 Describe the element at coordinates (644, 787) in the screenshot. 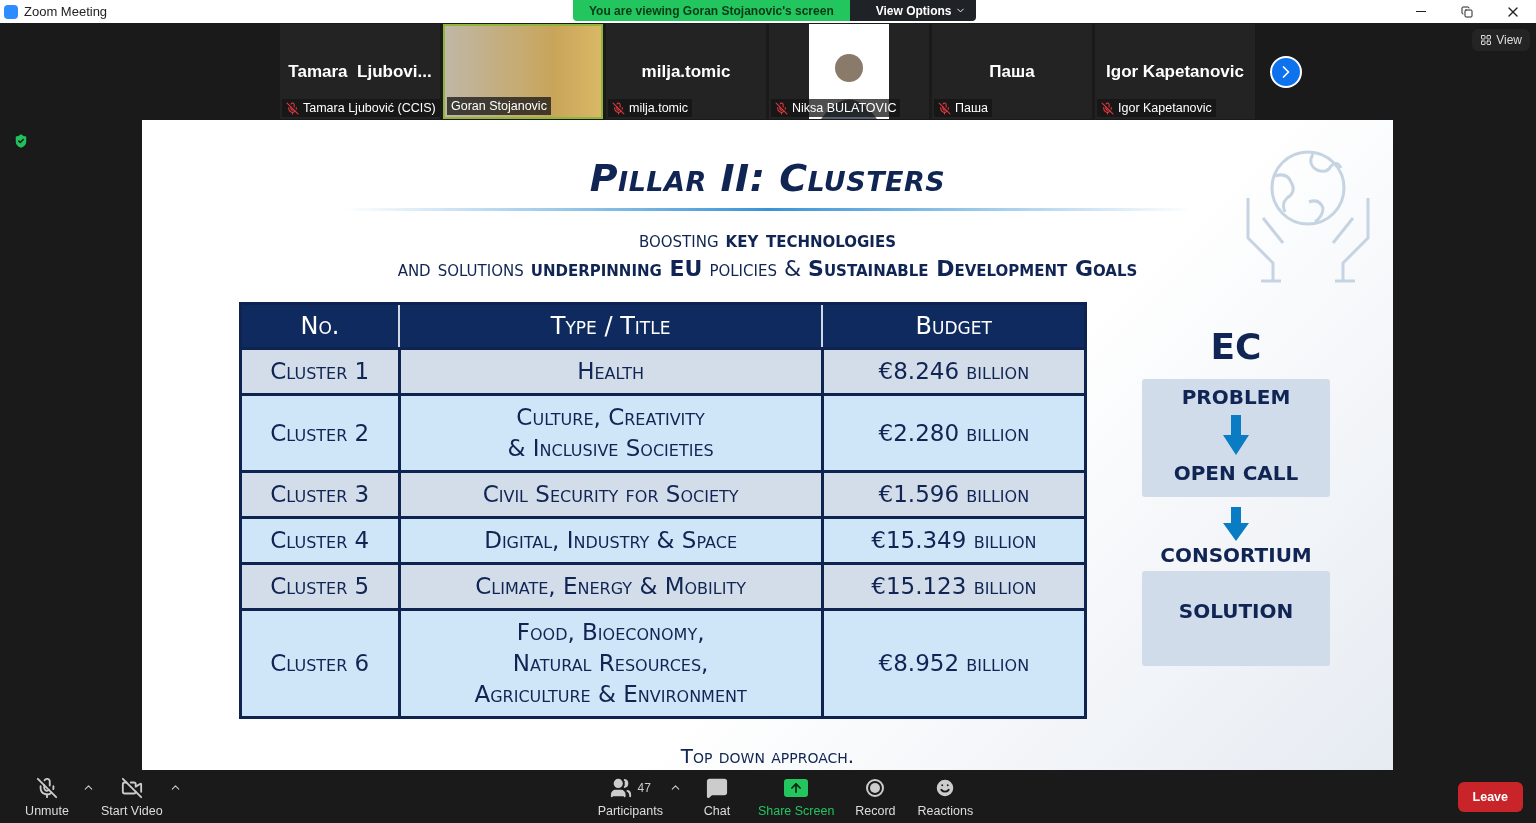

I see `participant-count: 47` at that location.